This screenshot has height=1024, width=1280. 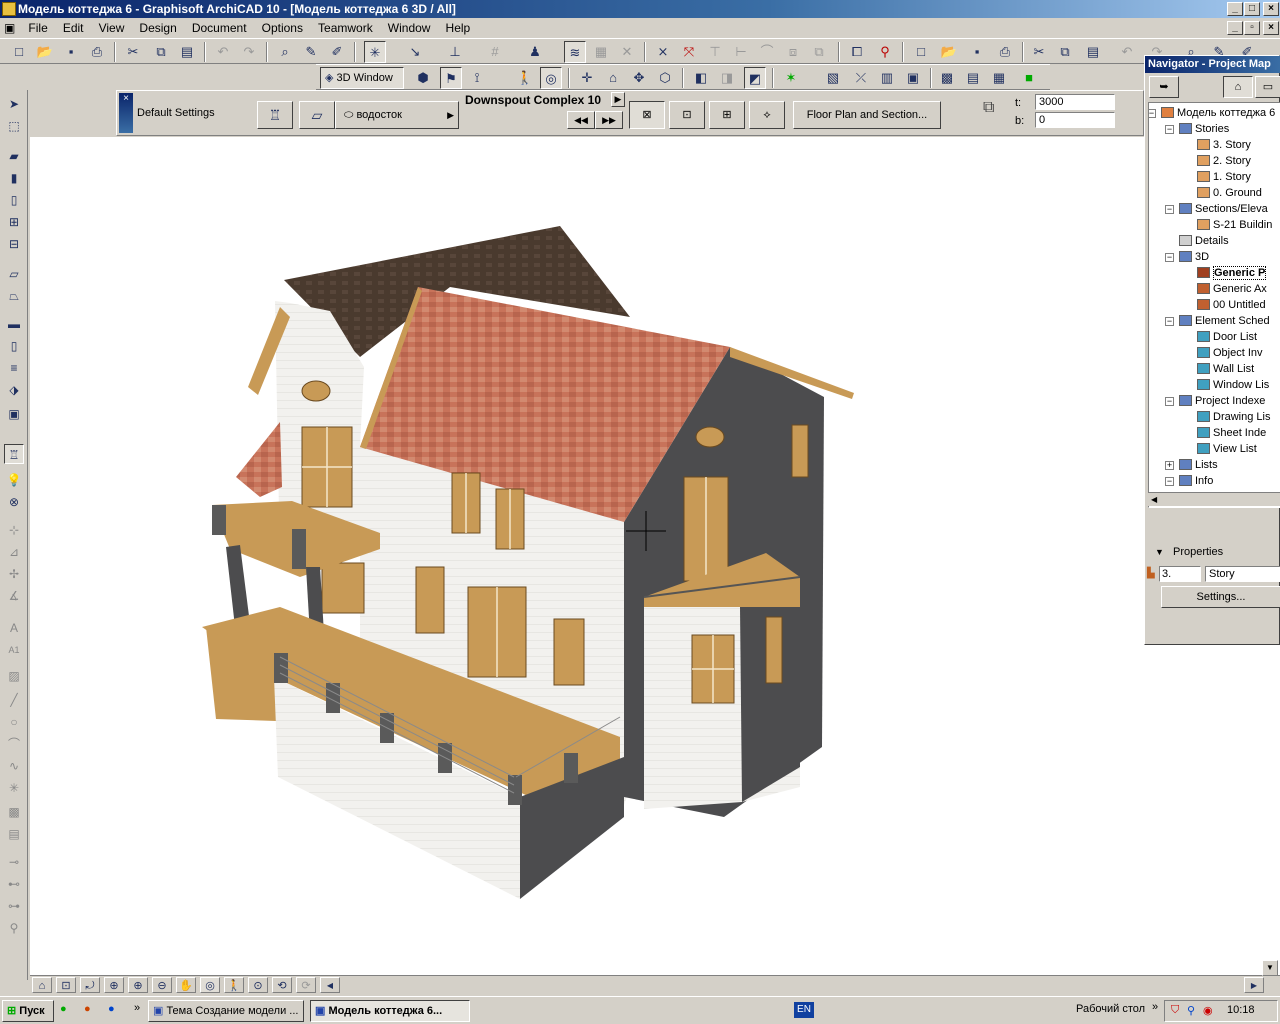 What do you see at coordinates (275, 115) in the screenshot?
I see `object-settings-chair-icon: ♖` at bounding box center [275, 115].